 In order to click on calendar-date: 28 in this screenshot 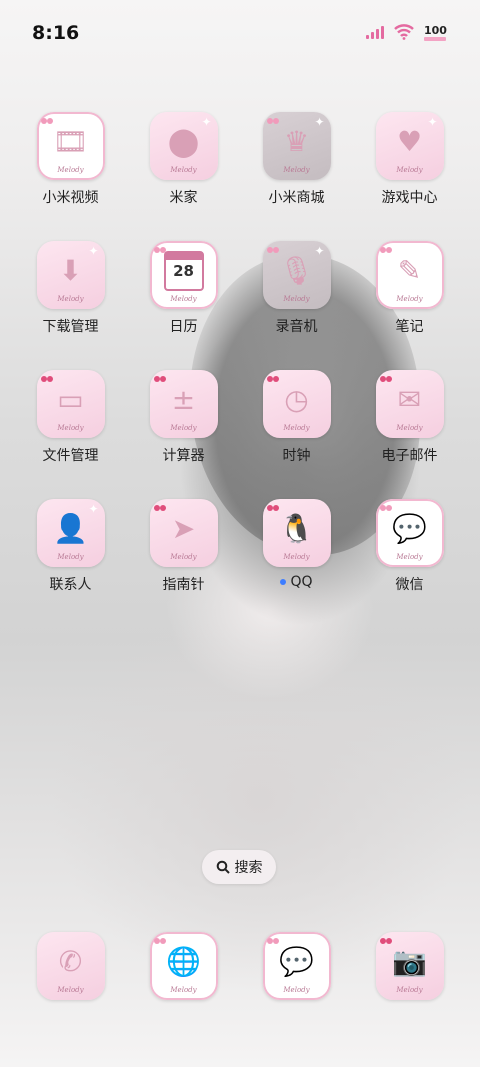, I will do `click(183, 271)`.